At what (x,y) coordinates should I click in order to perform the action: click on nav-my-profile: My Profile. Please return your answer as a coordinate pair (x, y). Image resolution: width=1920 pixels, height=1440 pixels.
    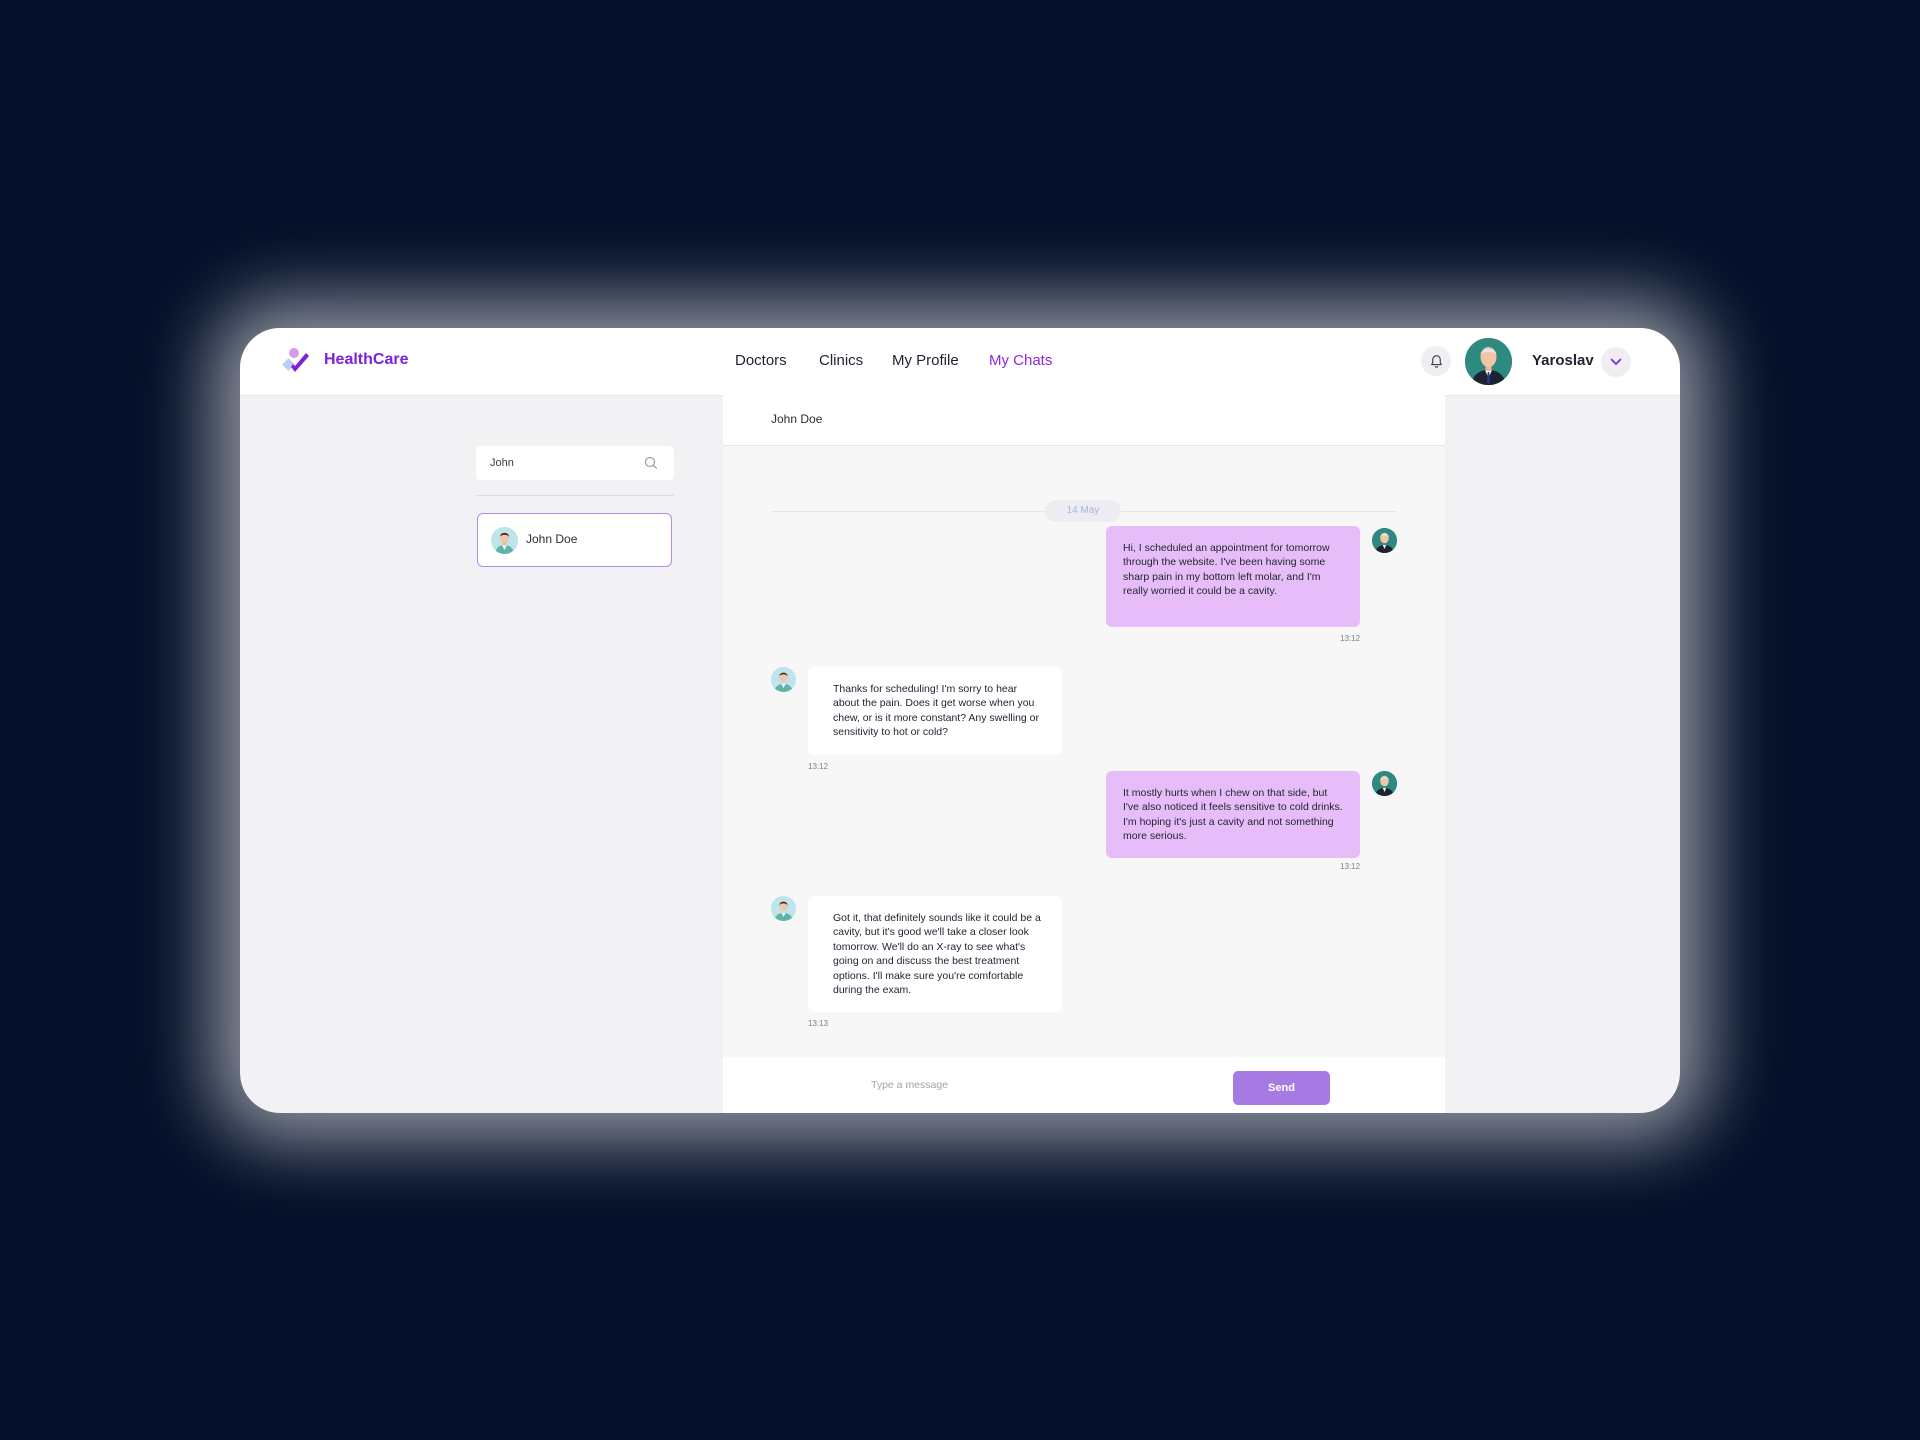
    Looking at the image, I should click on (925, 360).